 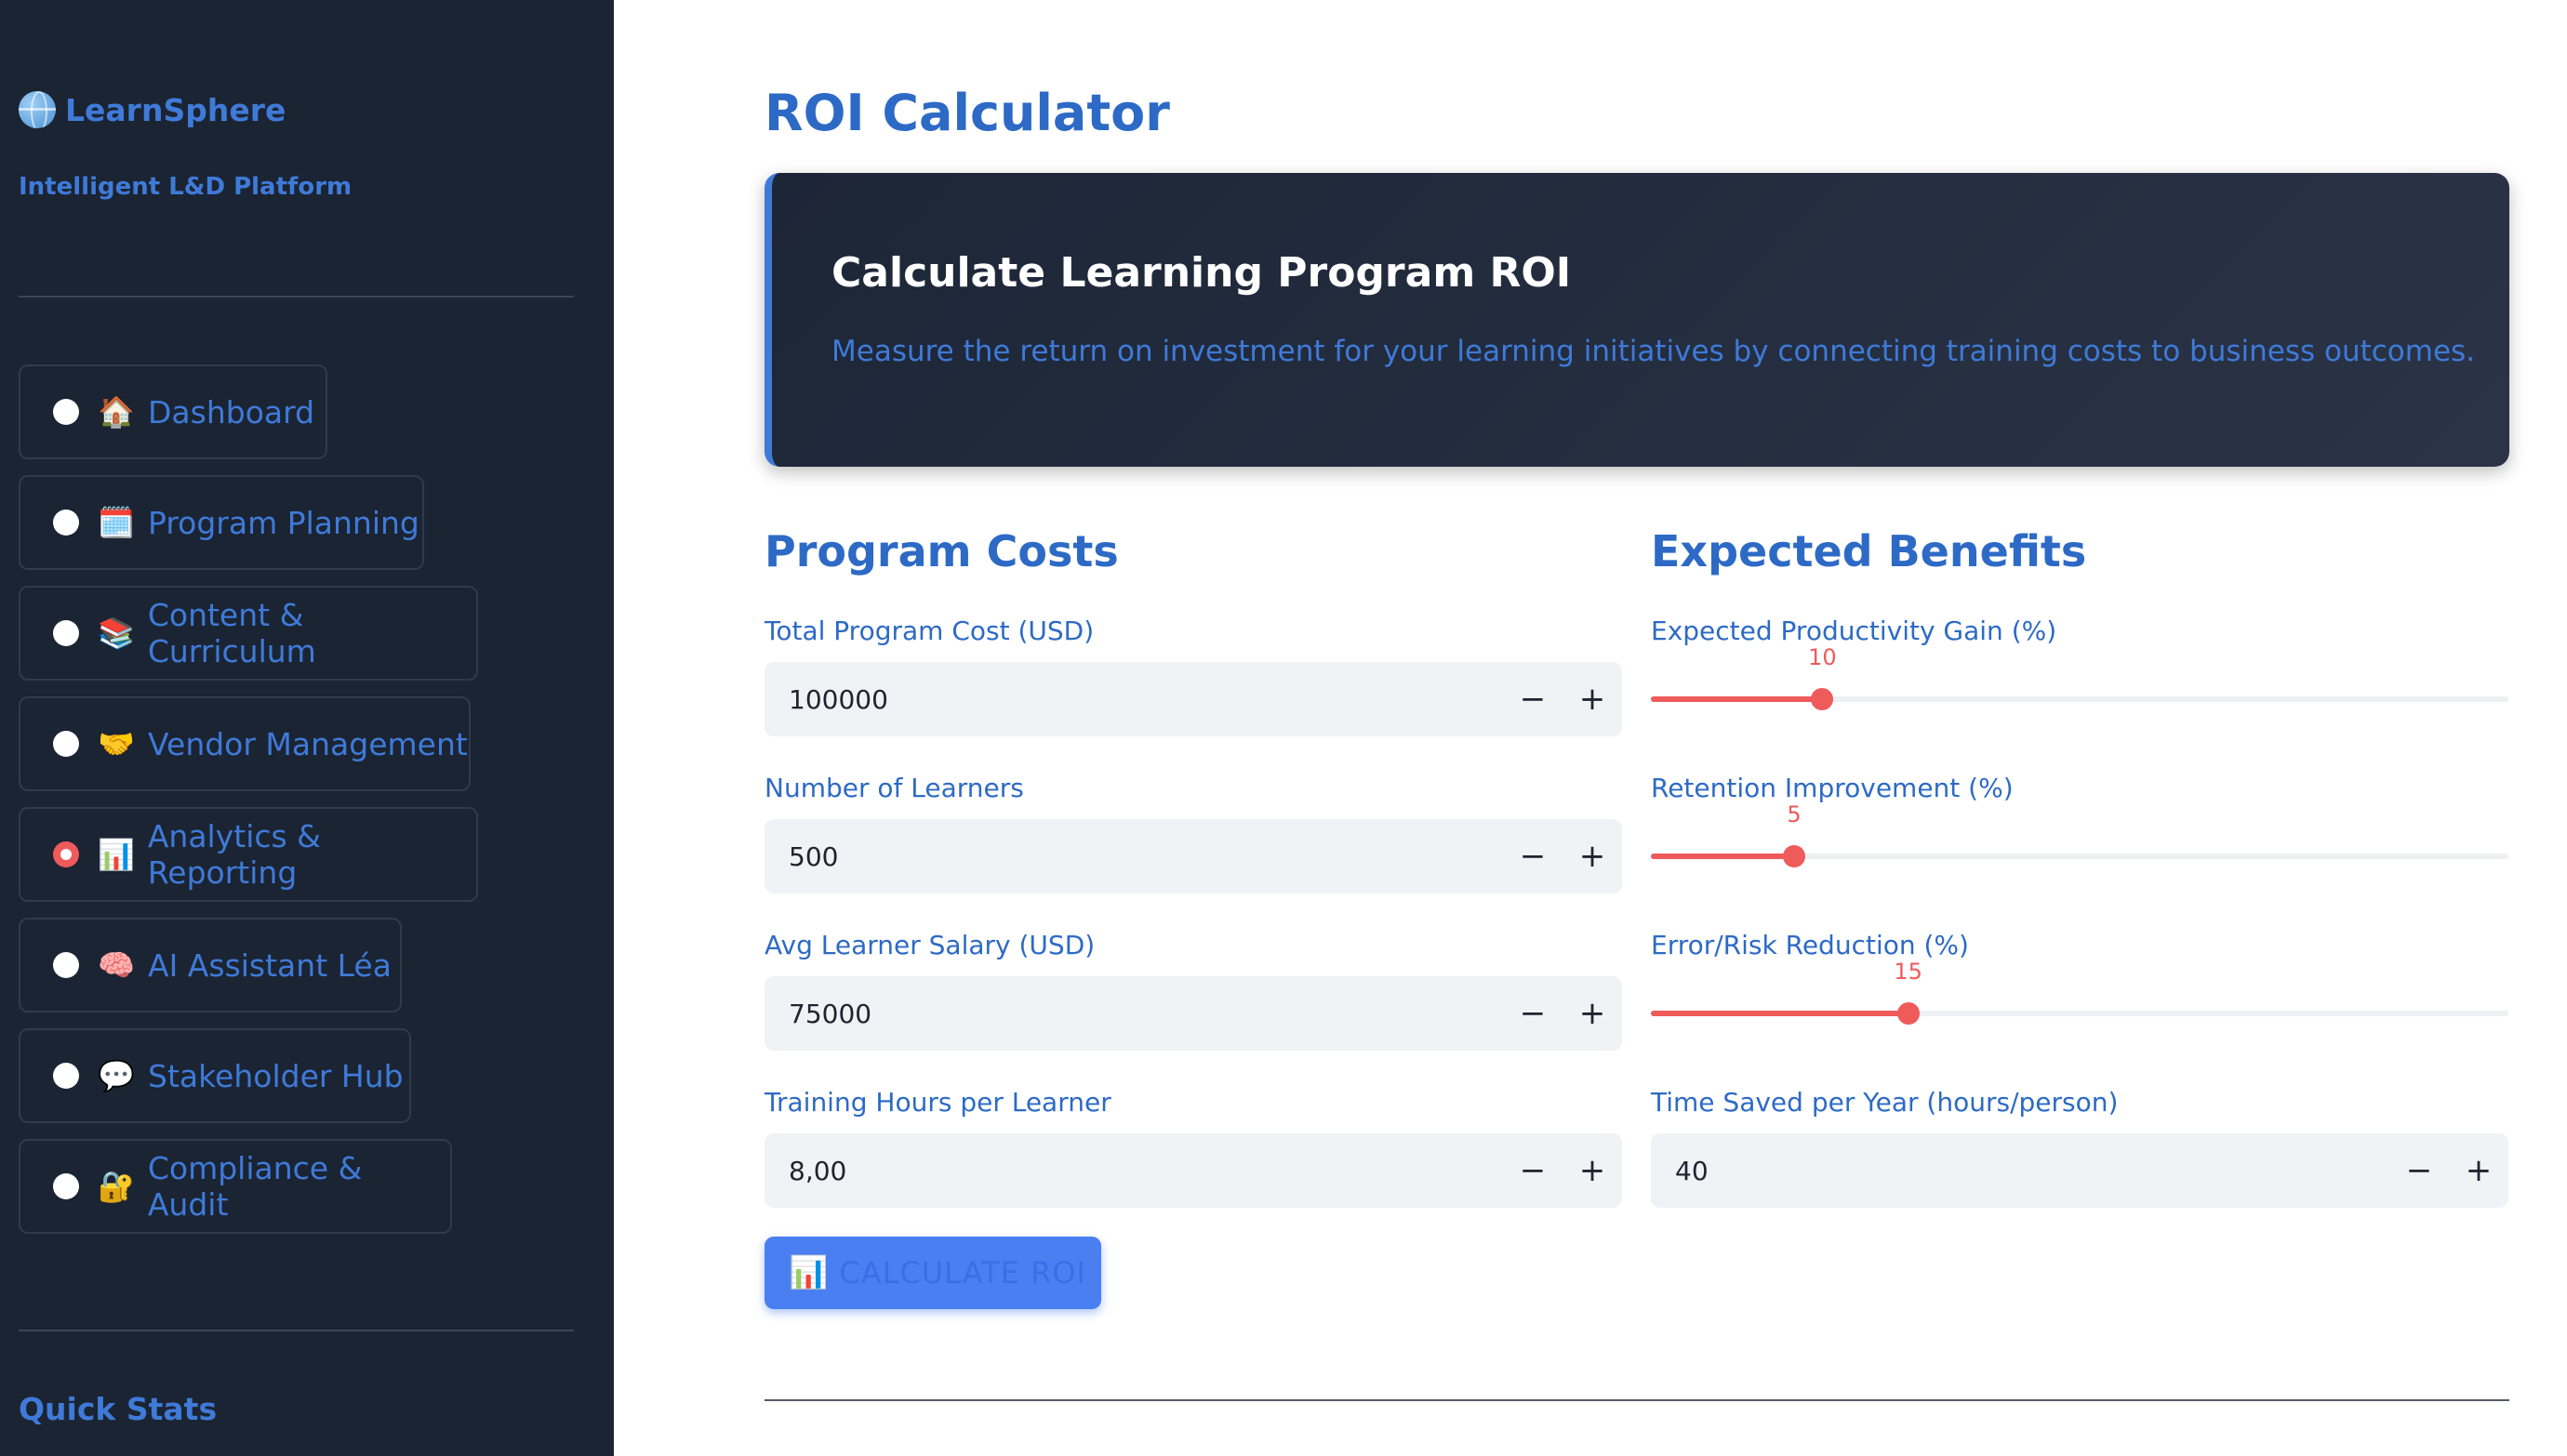 I want to click on handshake-icon: 🤝, so click(x=116, y=743).